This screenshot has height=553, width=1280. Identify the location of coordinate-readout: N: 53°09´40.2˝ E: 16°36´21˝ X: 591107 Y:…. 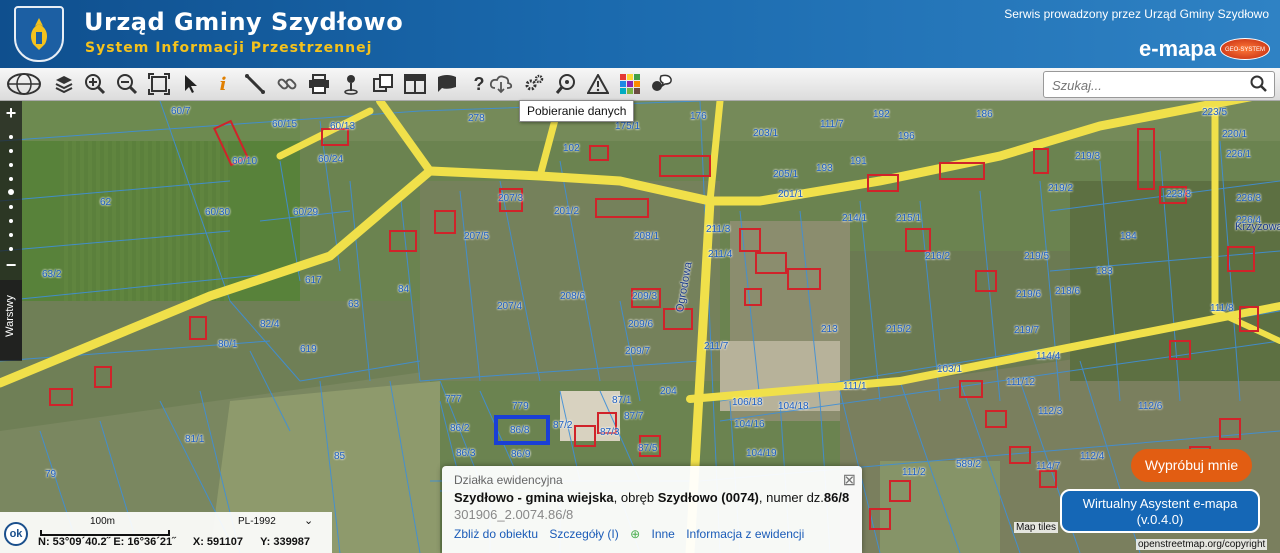
(174, 542).